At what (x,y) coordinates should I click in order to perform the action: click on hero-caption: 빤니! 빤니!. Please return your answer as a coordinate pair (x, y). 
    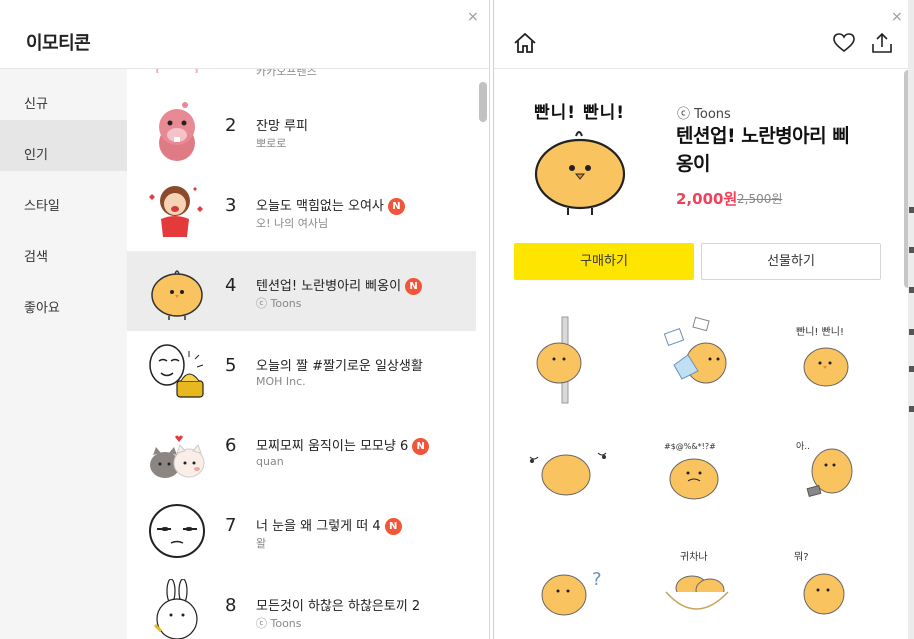
    Looking at the image, I should click on (579, 113).